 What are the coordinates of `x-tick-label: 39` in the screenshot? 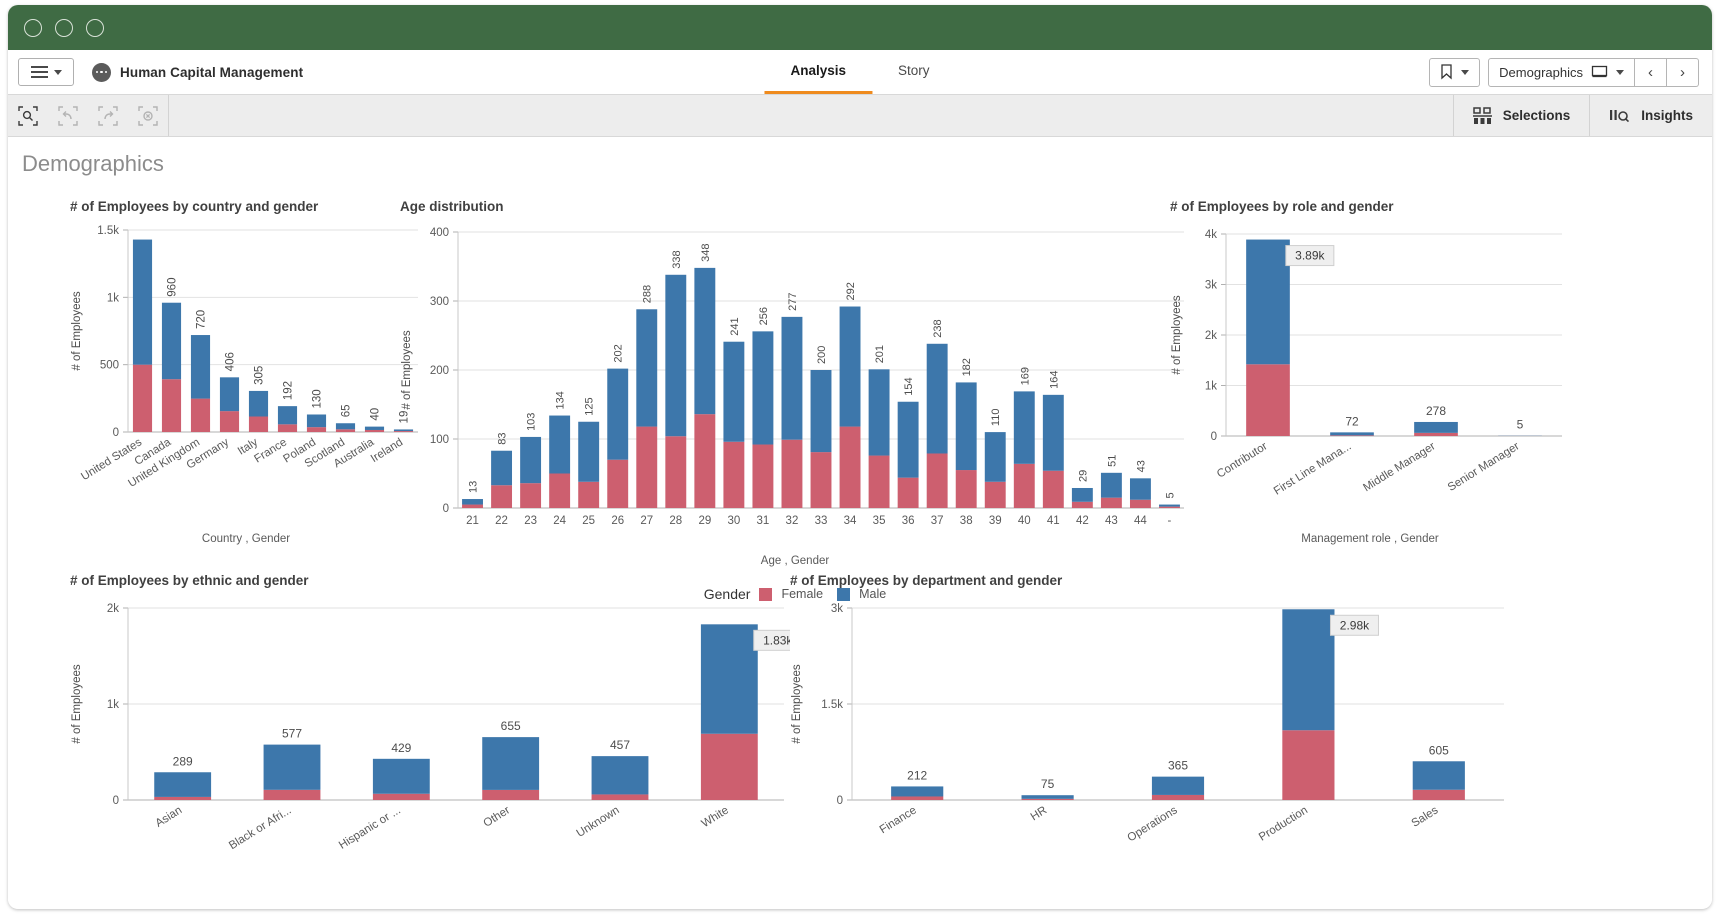 It's located at (995, 521).